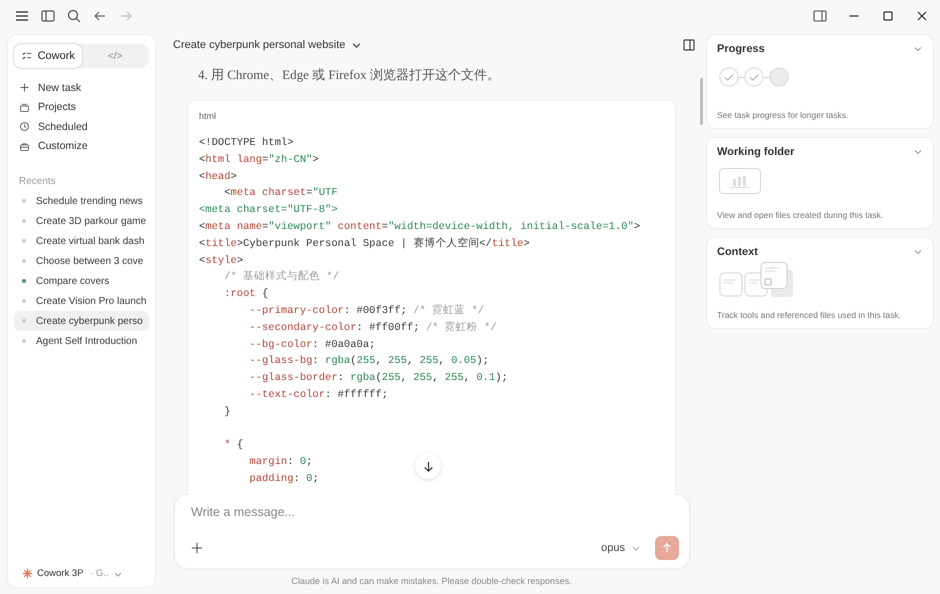 The height and width of the screenshot is (594, 940). What do you see at coordinates (81, 88) in the screenshot?
I see `nav-item: New task` at bounding box center [81, 88].